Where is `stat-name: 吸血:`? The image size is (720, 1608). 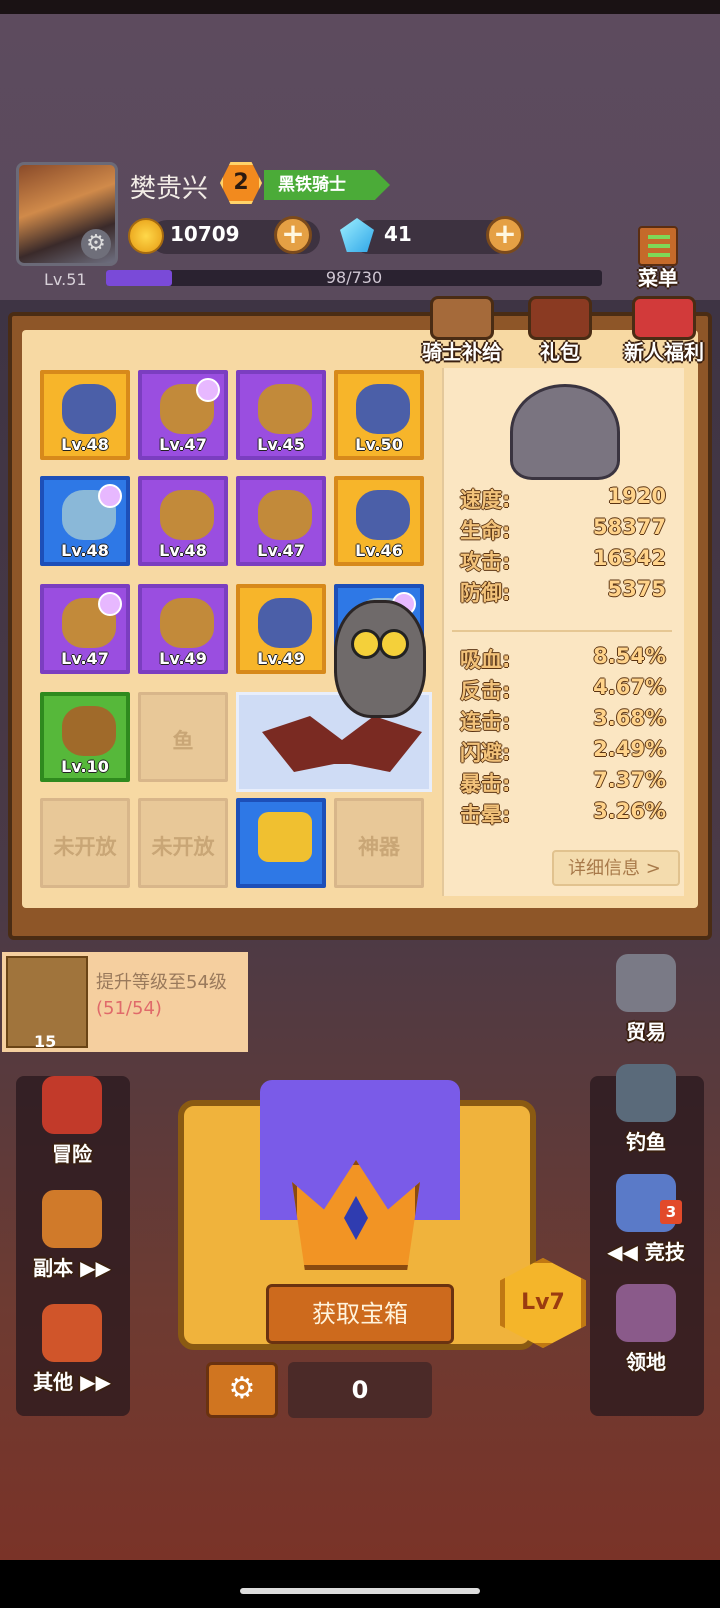
stat-name: 吸血: is located at coordinates (485, 660).